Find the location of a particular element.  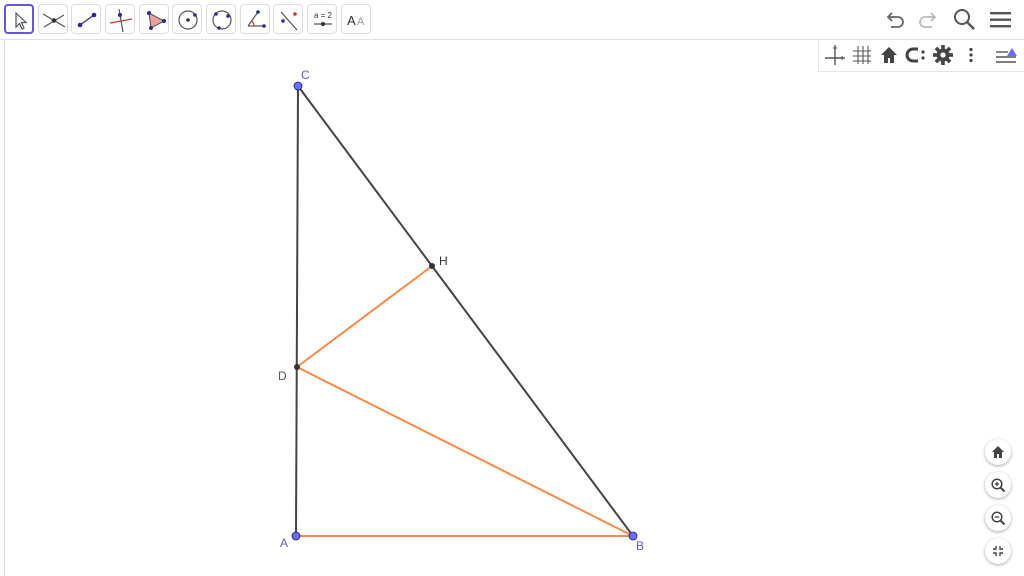

angle-icon is located at coordinates (256, 19).